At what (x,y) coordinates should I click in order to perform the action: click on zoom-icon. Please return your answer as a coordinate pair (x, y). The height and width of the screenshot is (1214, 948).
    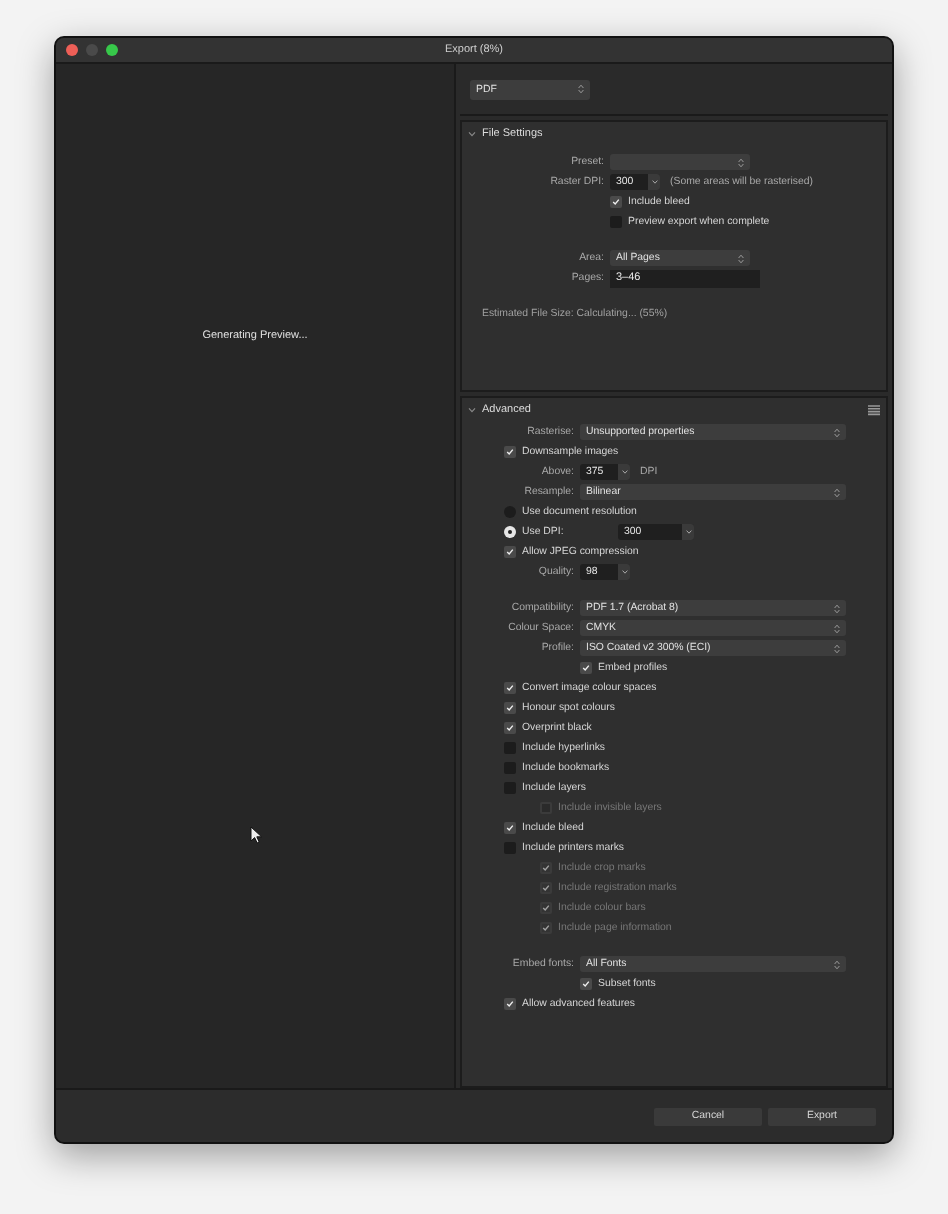
    Looking at the image, I should click on (112, 50).